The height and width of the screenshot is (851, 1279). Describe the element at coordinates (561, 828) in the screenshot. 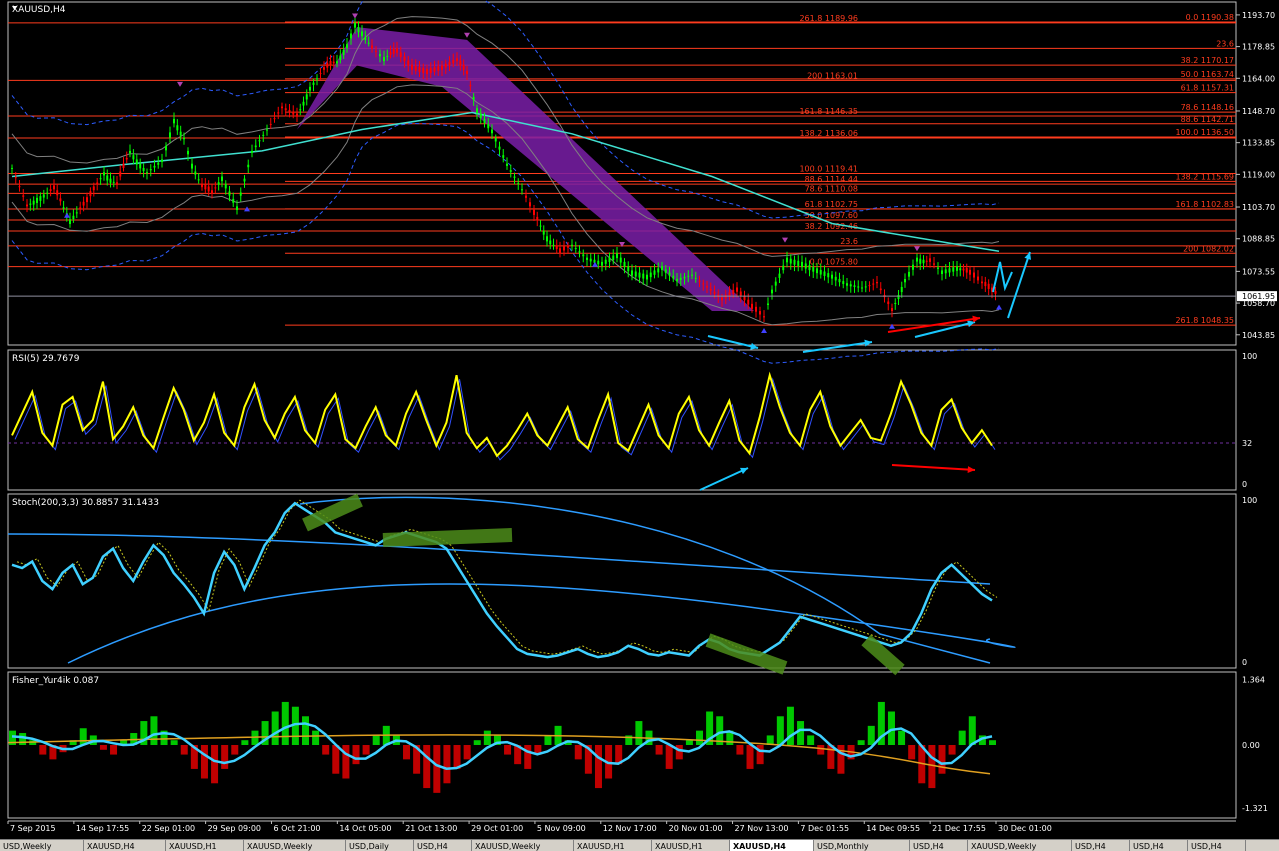

I see `x-tick-label: 5 Nov 09:00` at that location.